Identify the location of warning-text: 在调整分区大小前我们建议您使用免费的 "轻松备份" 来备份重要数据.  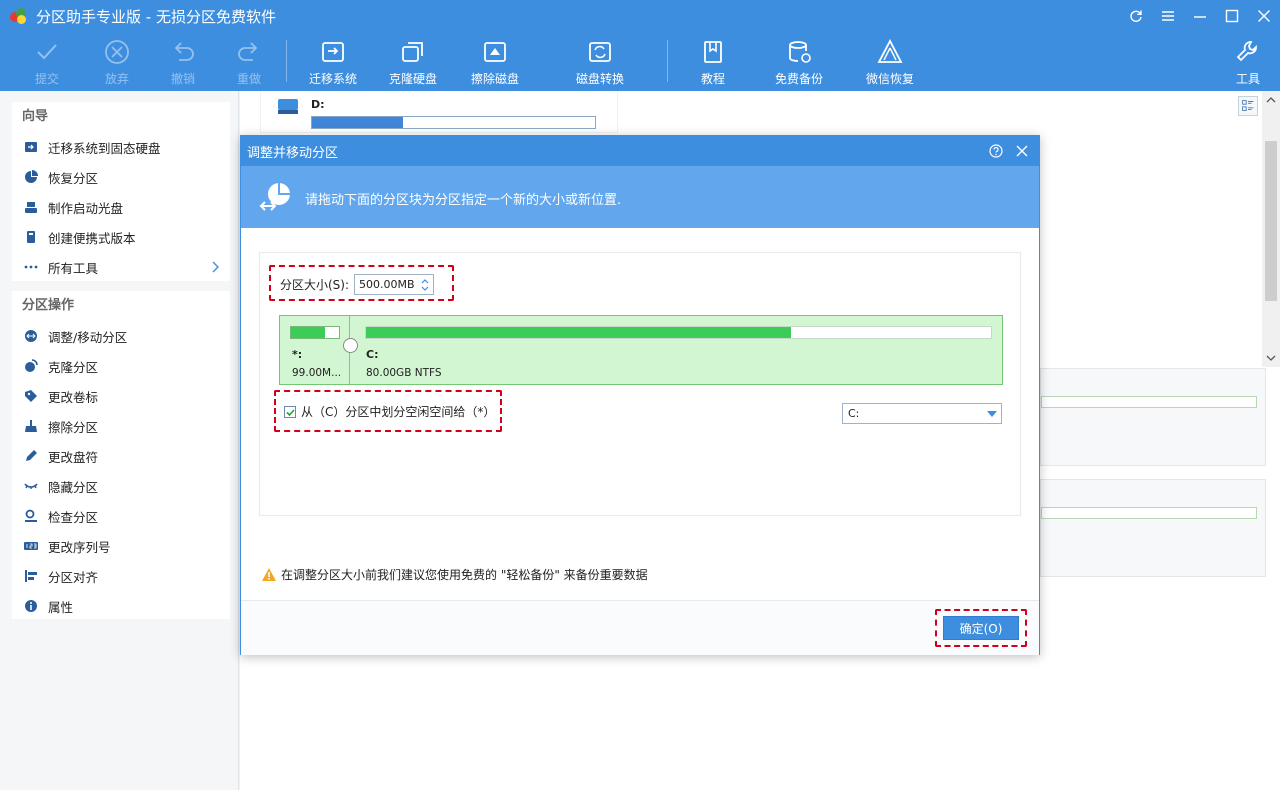
(464, 575).